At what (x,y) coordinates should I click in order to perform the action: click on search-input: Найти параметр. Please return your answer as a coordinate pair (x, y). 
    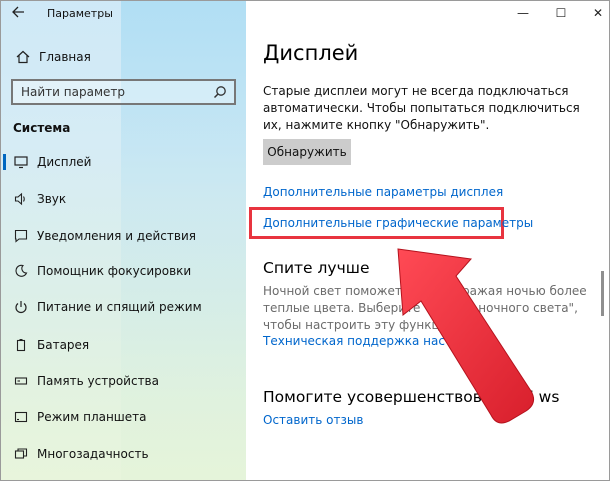
    Looking at the image, I should click on (123, 92).